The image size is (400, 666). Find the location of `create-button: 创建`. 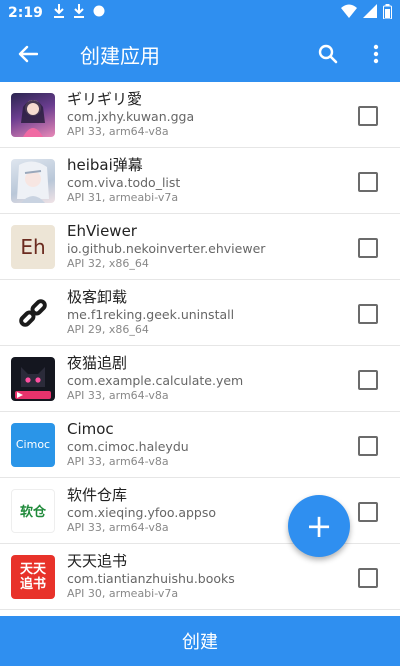

create-button: 创建 is located at coordinates (200, 641).